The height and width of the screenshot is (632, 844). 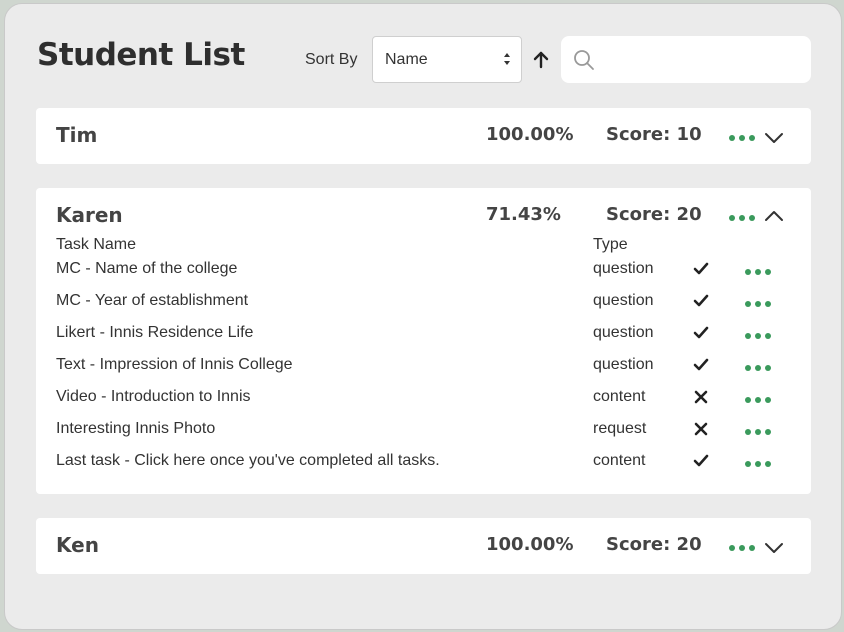 I want to click on task-name: Video - Introduction to Innis, so click(x=153, y=397).